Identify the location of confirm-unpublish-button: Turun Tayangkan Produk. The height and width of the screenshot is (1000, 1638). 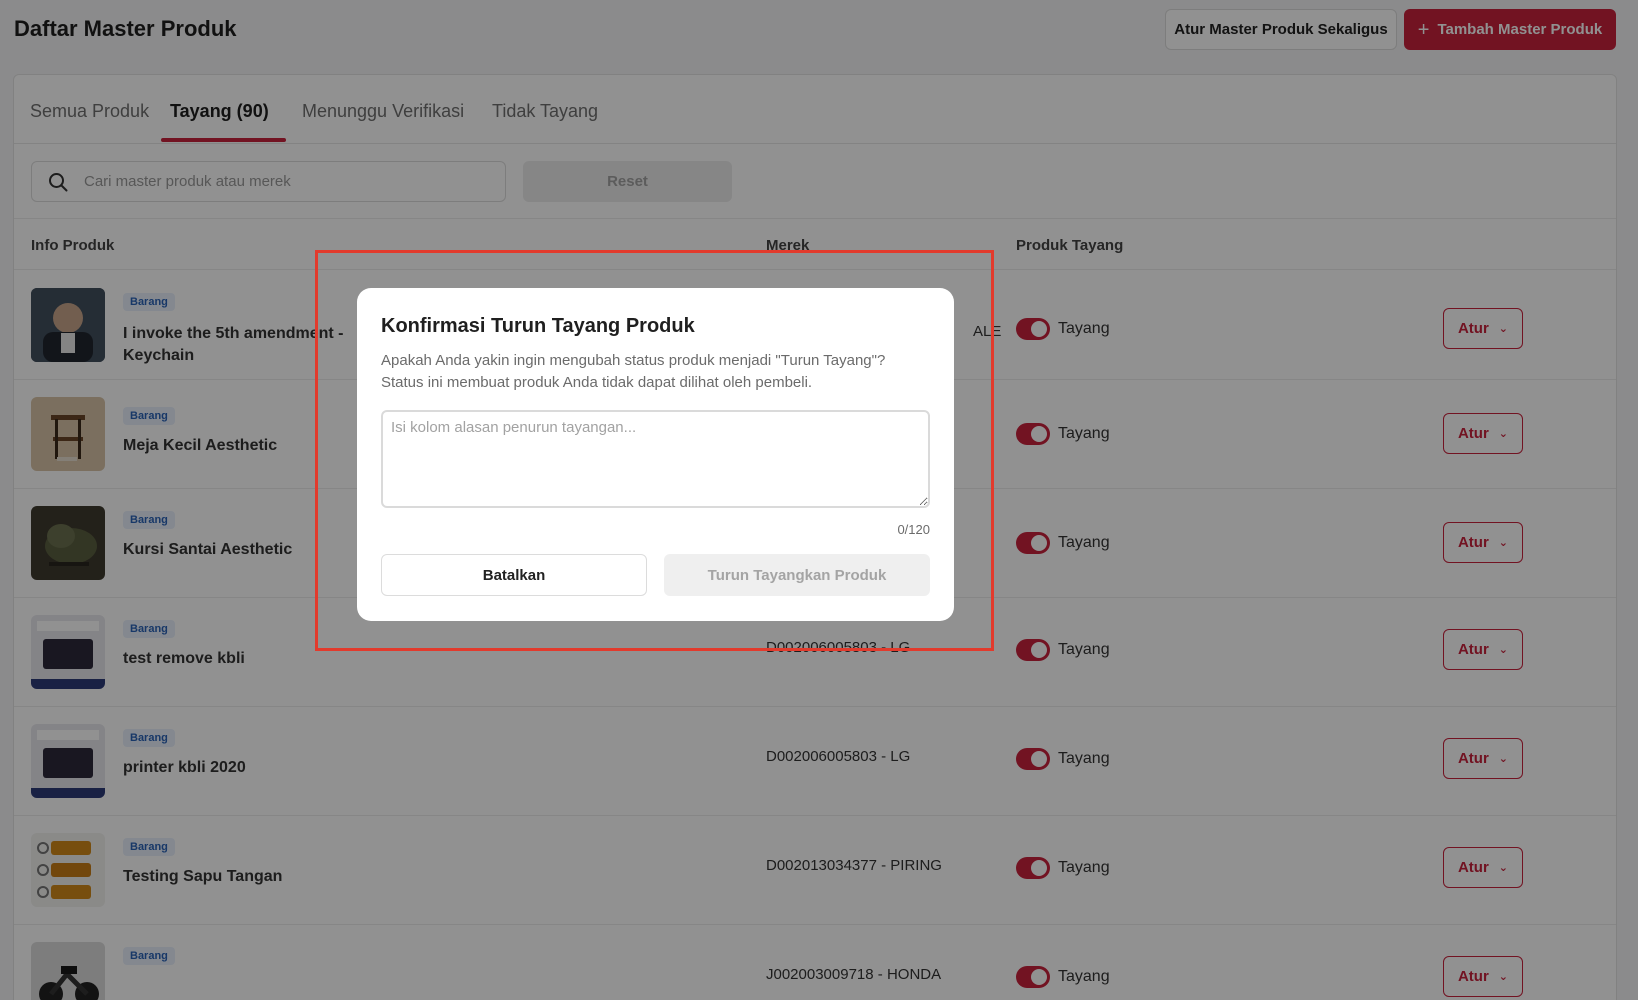
(797, 575).